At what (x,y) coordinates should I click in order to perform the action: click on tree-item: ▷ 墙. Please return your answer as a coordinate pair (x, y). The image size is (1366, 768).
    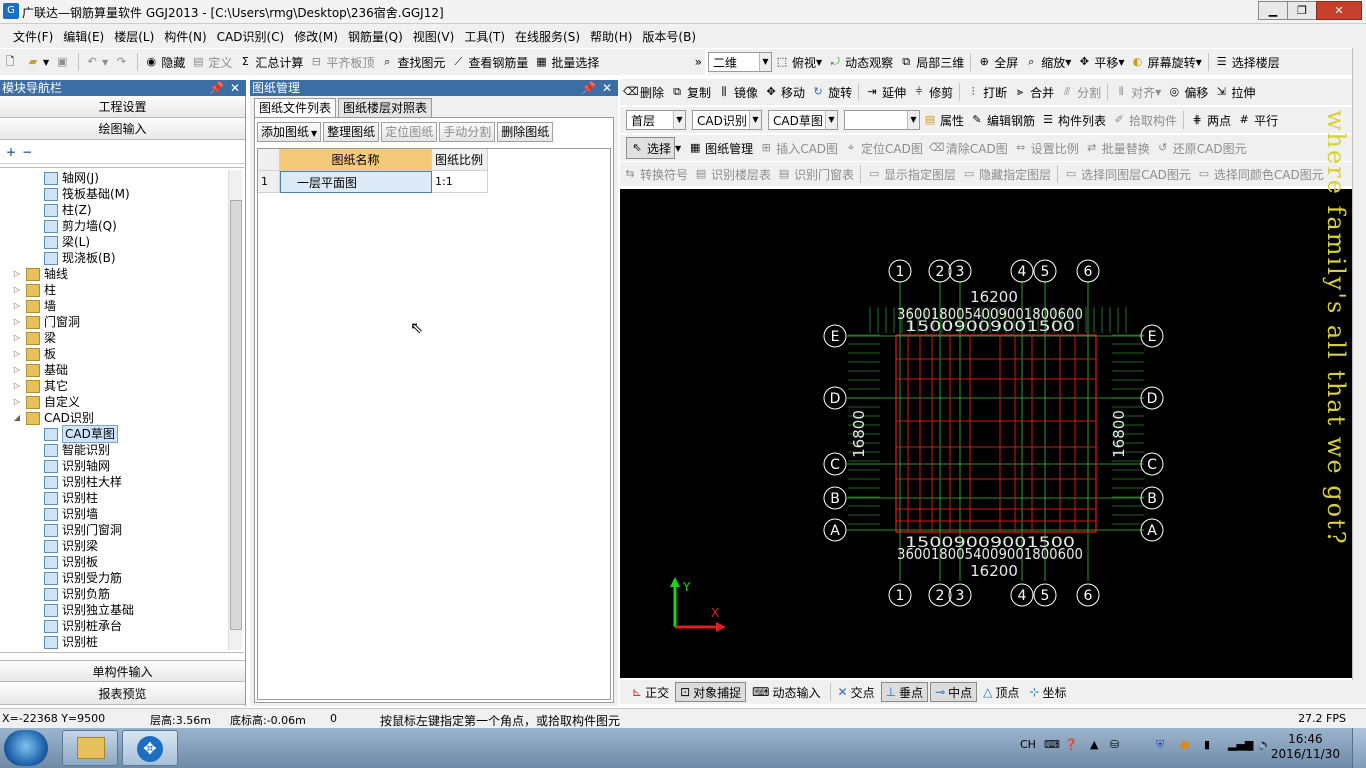
    Looking at the image, I should click on (34, 306).